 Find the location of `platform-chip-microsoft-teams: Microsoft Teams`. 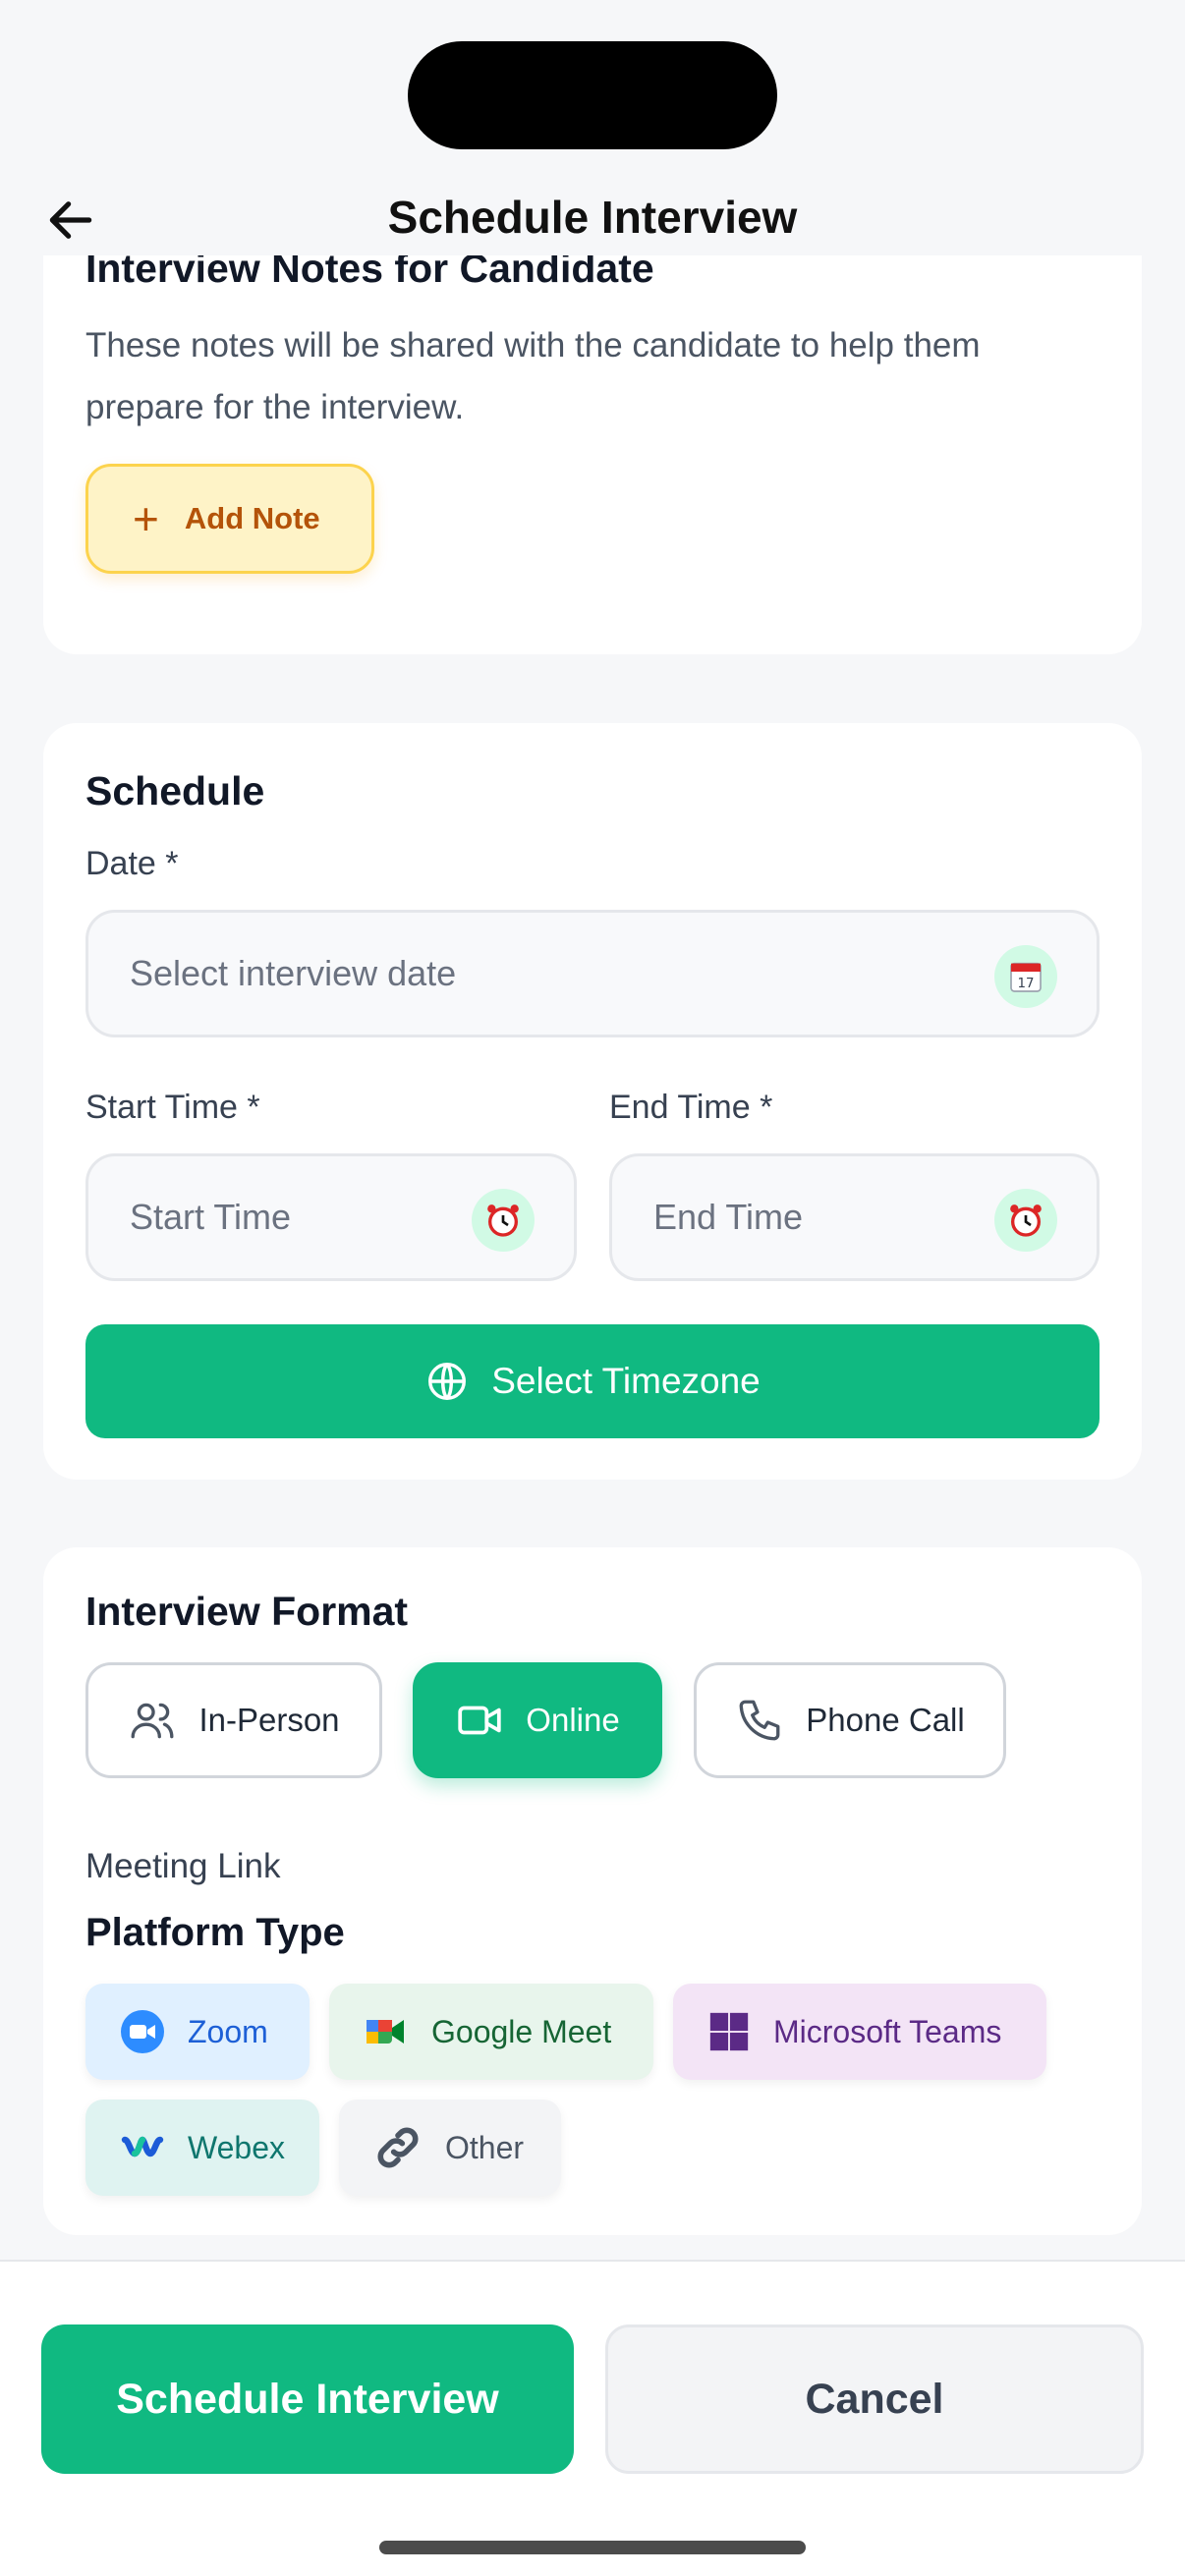

platform-chip-microsoft-teams: Microsoft Teams is located at coordinates (860, 2032).